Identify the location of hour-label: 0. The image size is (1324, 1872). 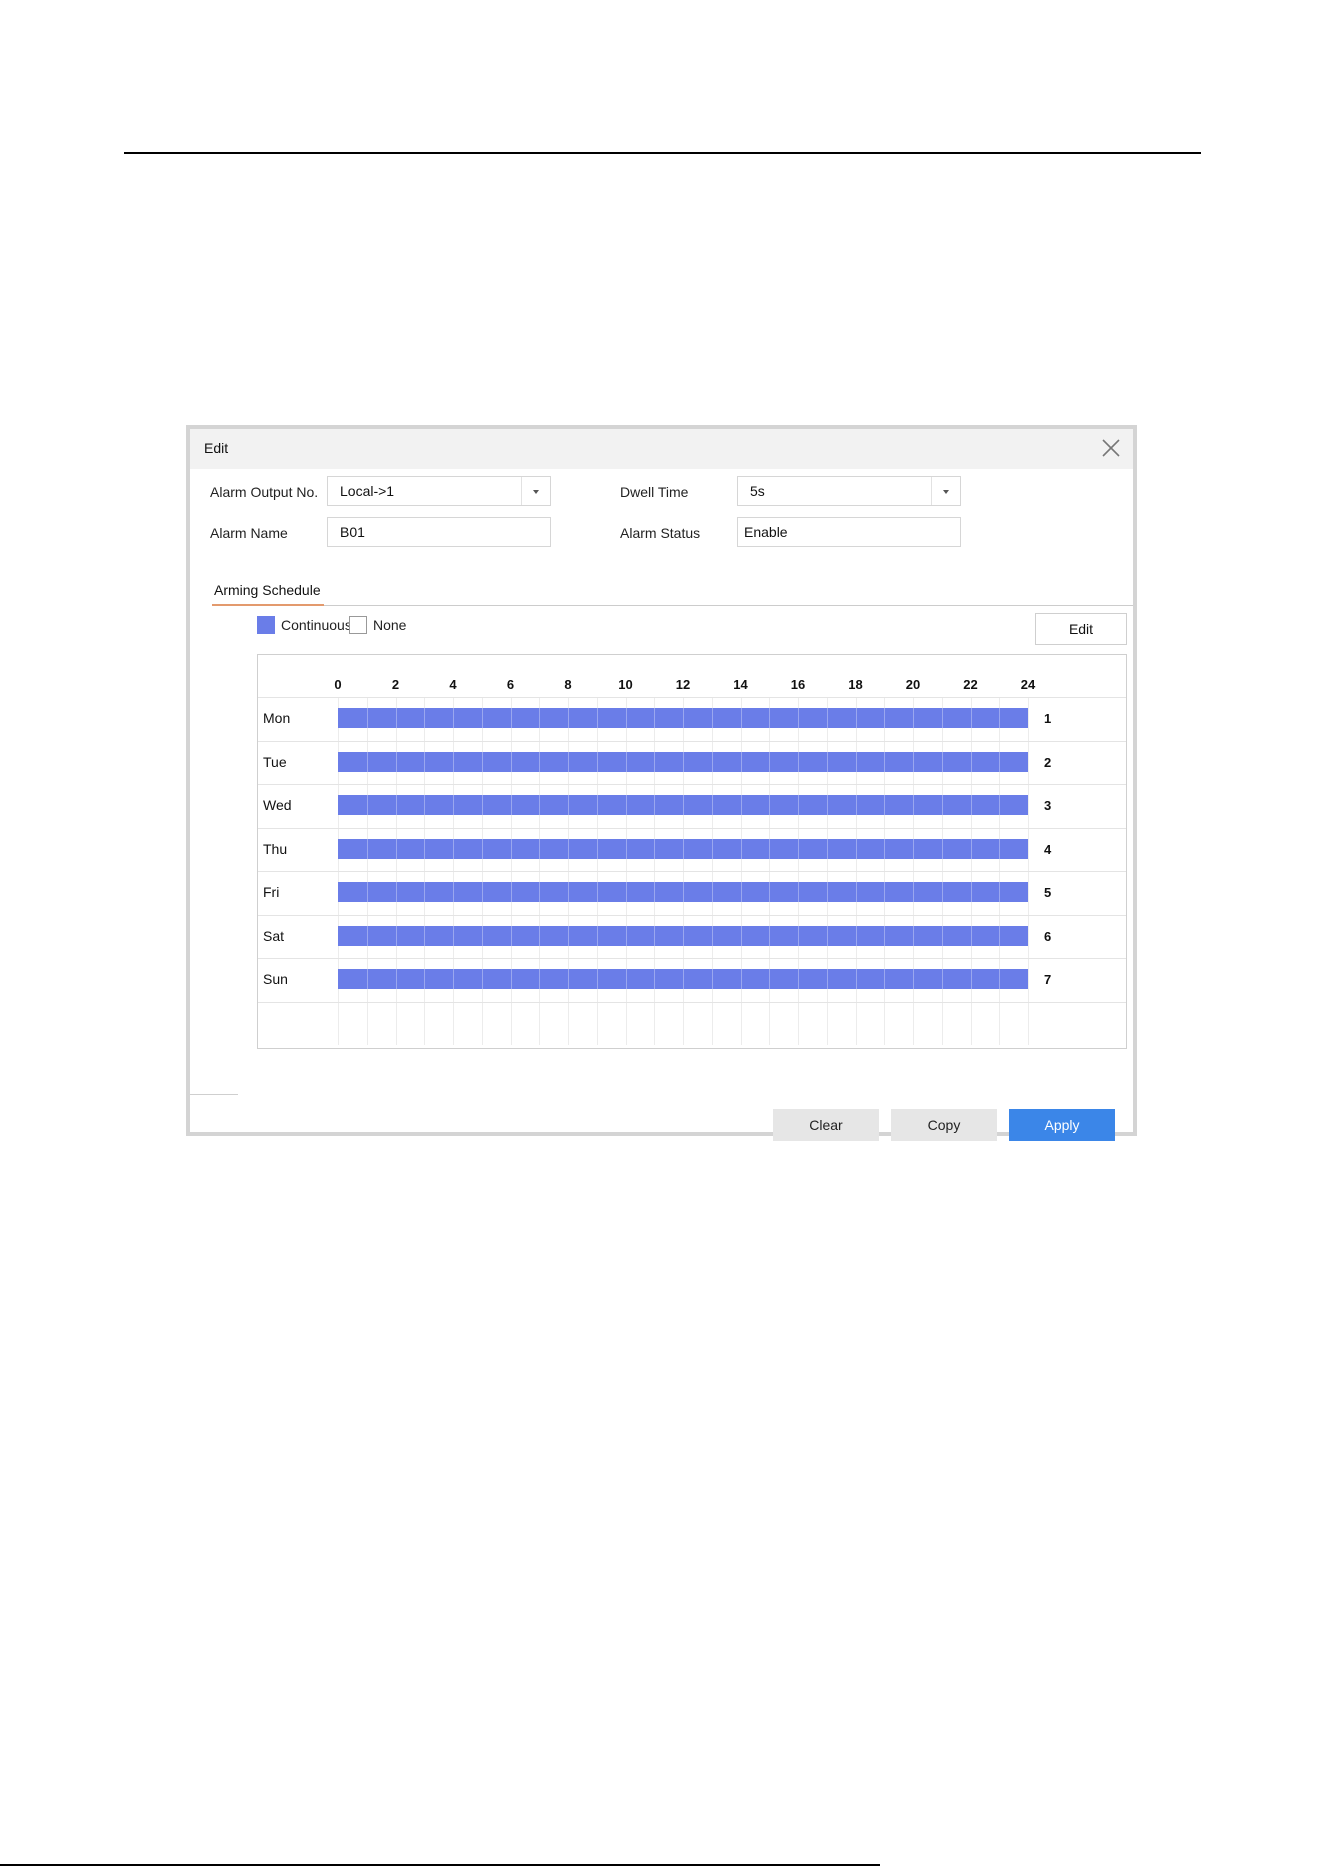
(338, 684).